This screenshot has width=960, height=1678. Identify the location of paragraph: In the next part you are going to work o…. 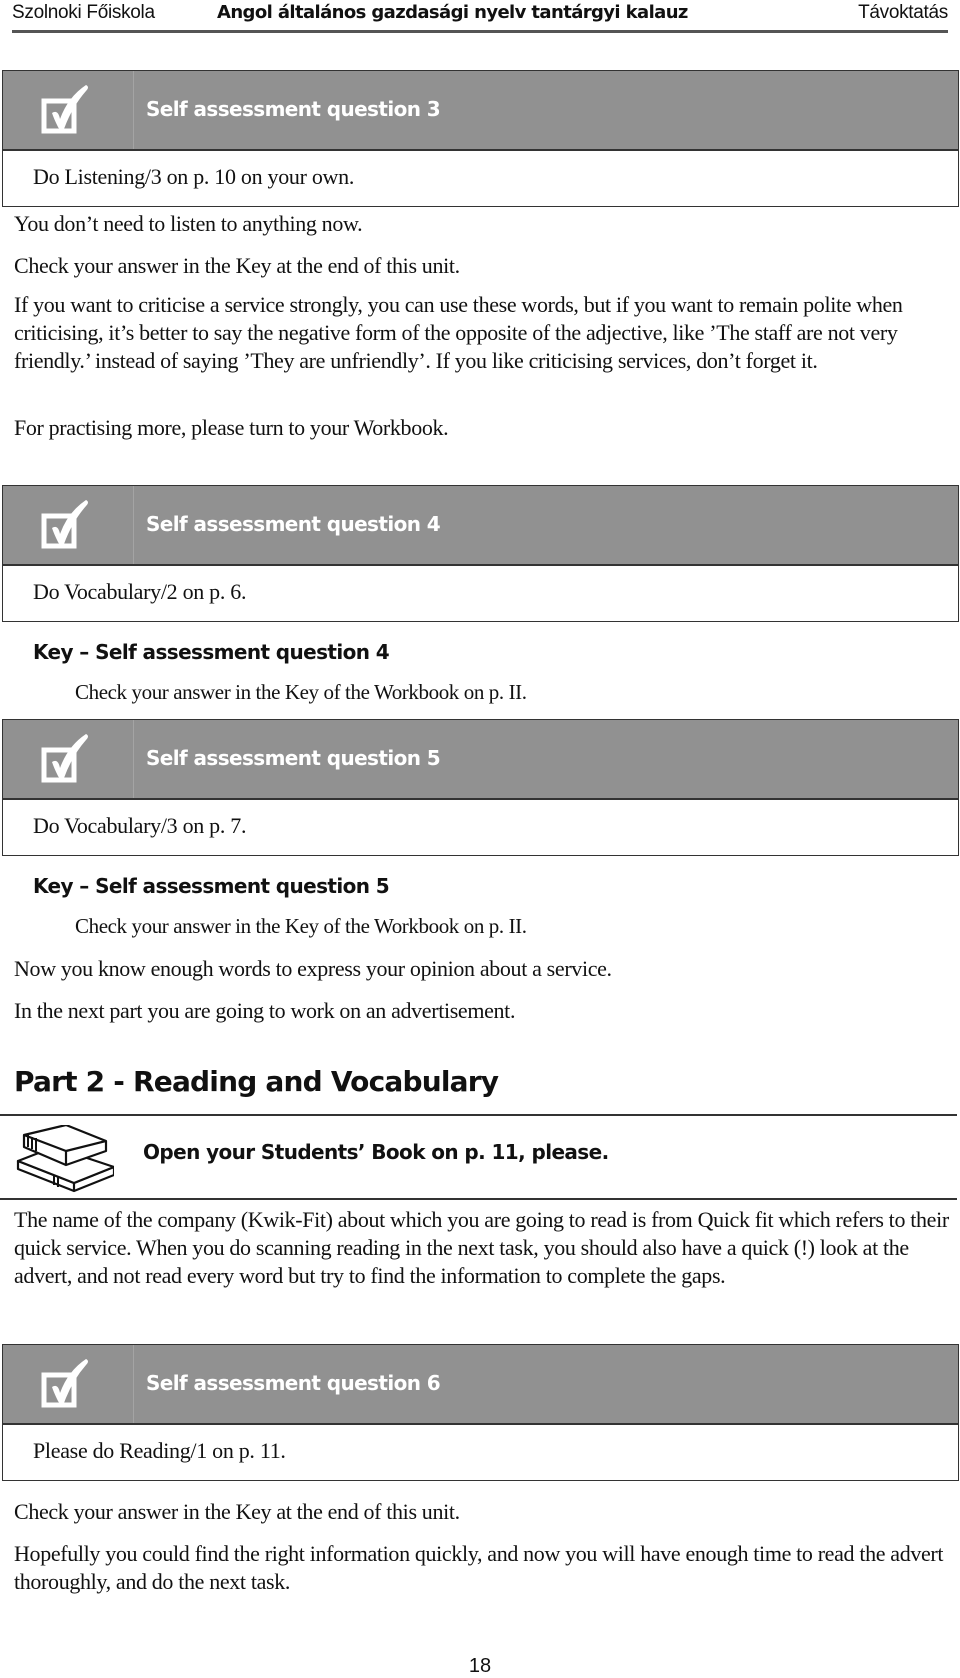
(265, 1010).